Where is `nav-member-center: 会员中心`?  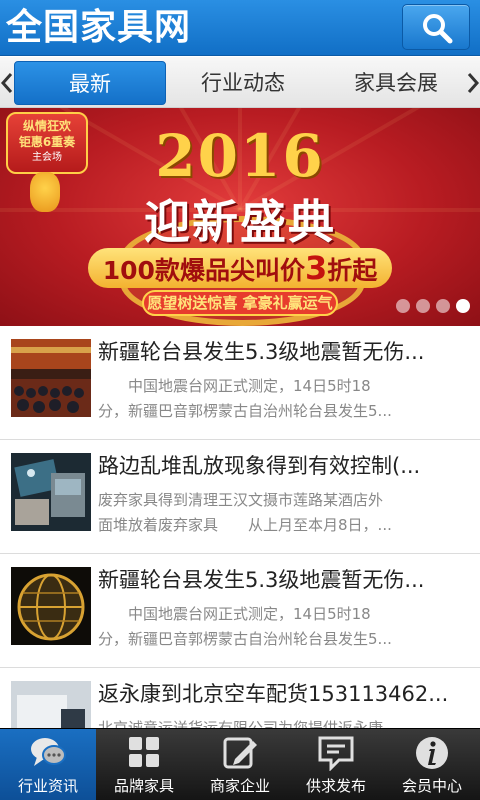
nav-member-center: 会员中心 is located at coordinates (432, 764).